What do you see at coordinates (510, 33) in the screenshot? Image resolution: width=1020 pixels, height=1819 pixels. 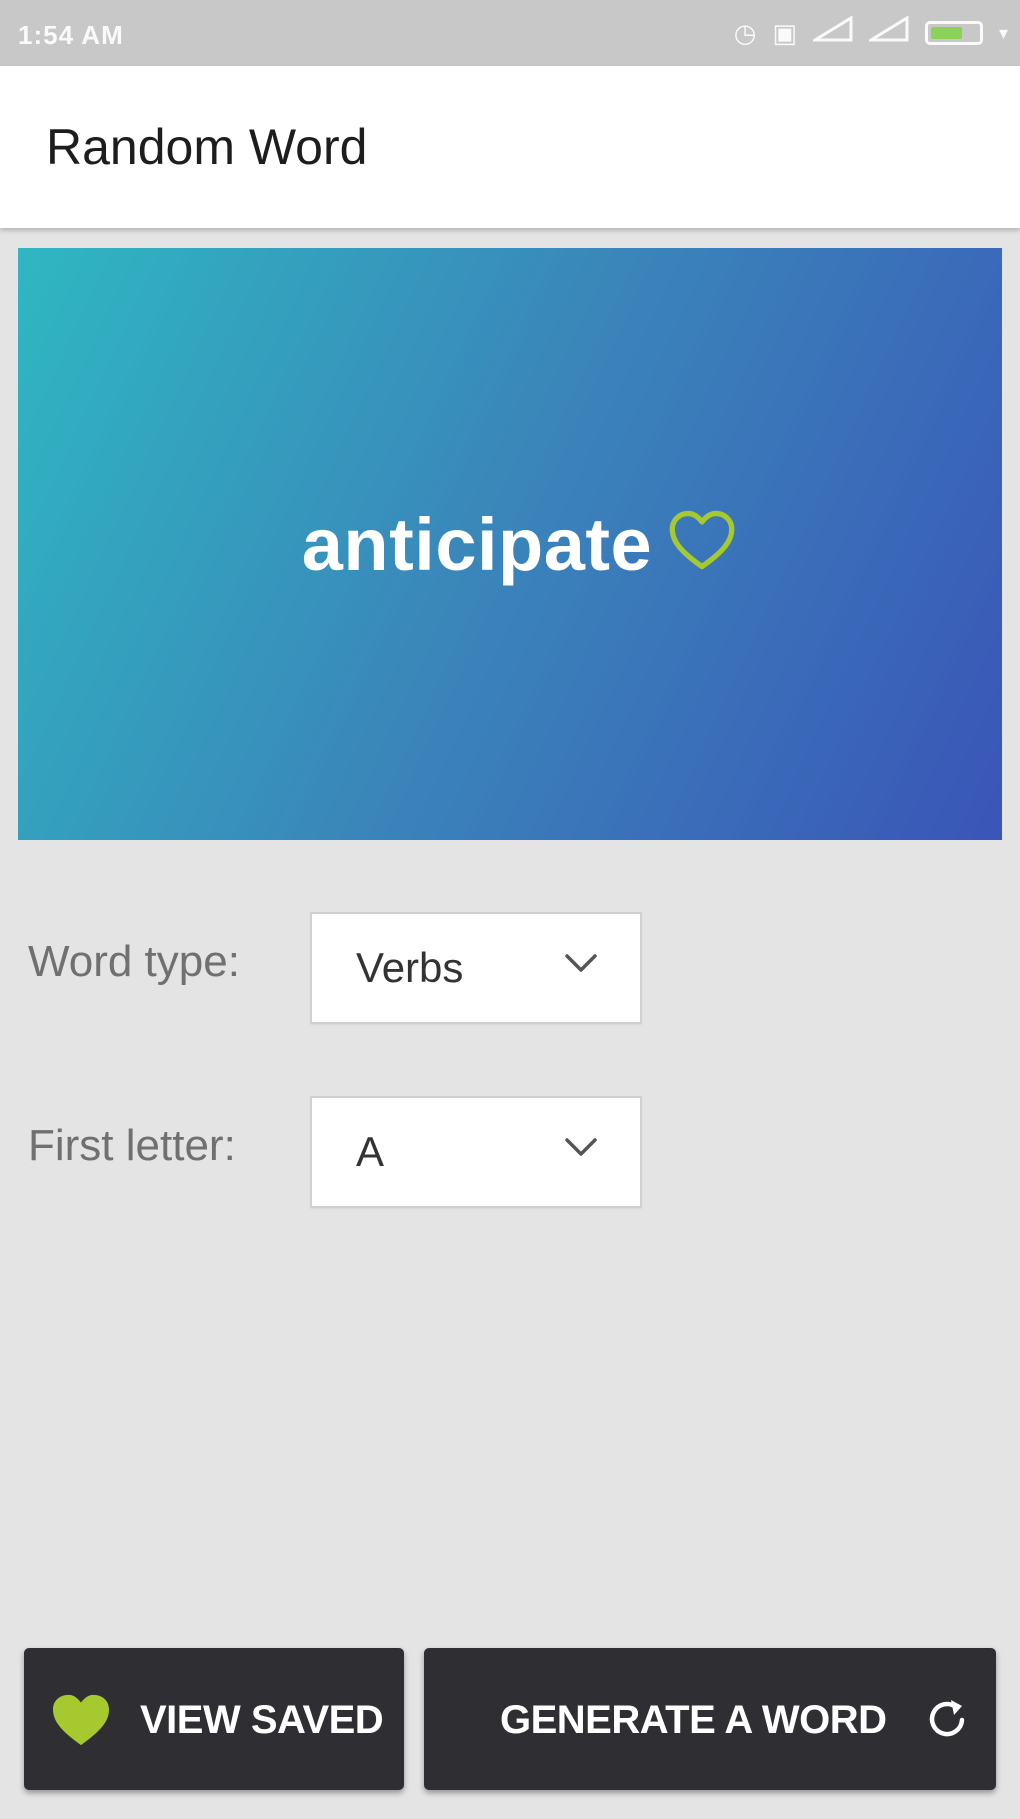 I see `status-bar: 1:54 AM ◷ ▣ ▾` at bounding box center [510, 33].